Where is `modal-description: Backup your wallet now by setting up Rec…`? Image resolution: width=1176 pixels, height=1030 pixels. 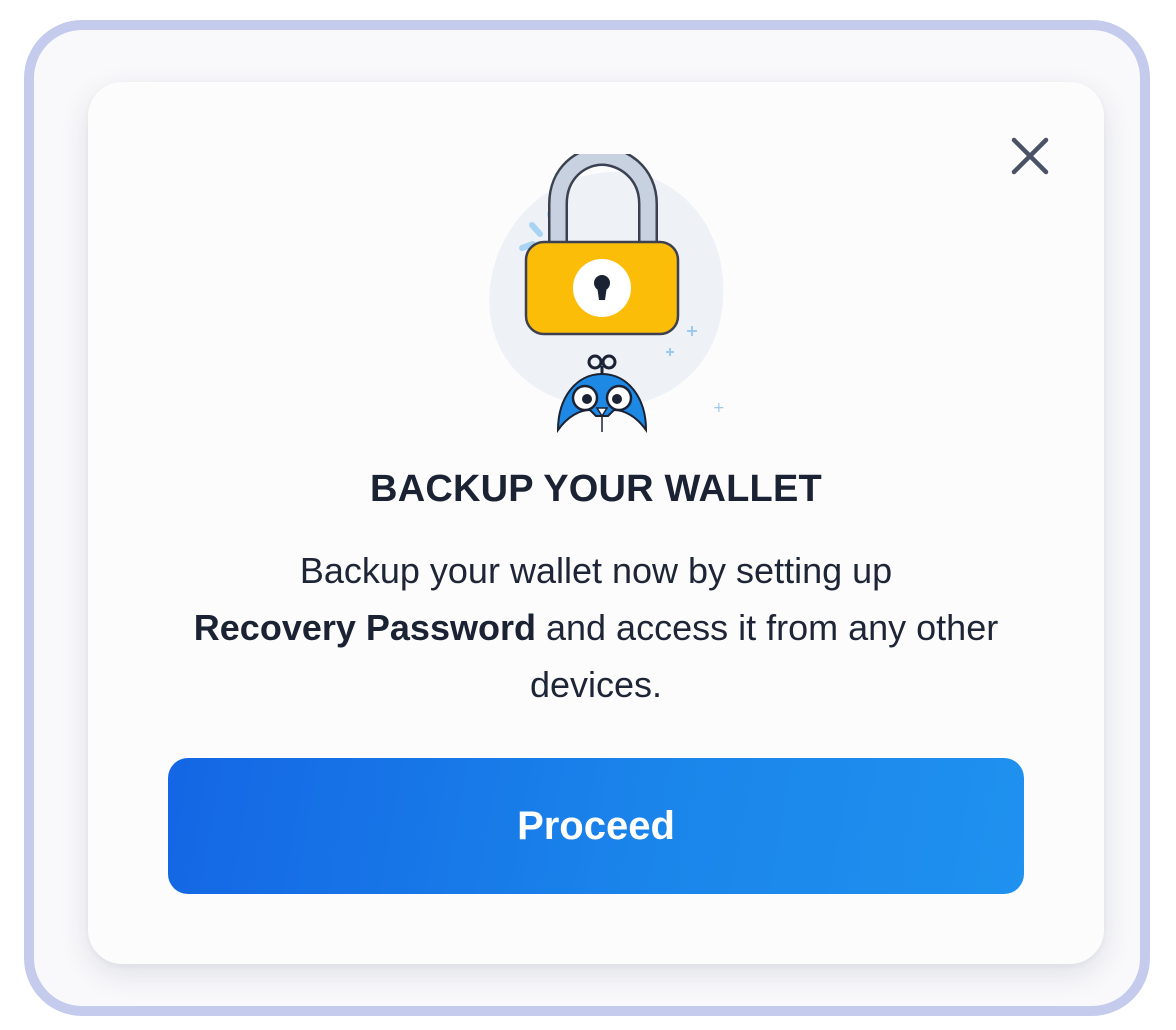
modal-description: Backup your wallet now by setting up Rec… is located at coordinates (596, 627).